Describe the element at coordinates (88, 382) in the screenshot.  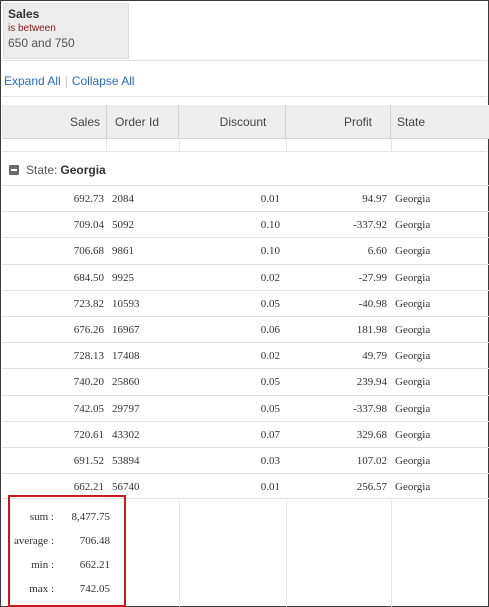
I see `cell-sales: 740.20` at that location.